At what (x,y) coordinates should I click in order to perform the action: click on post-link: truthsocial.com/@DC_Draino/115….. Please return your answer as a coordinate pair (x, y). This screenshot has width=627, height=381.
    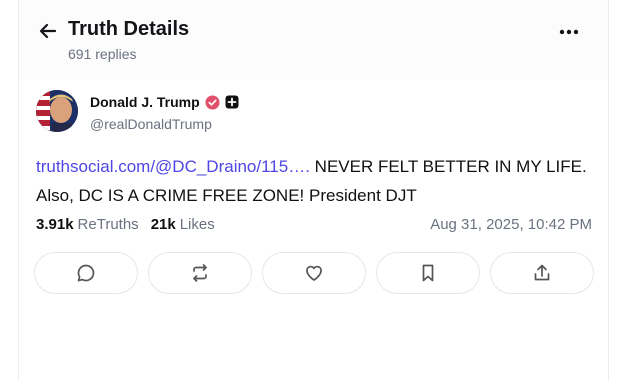
    Looking at the image, I should click on (173, 166).